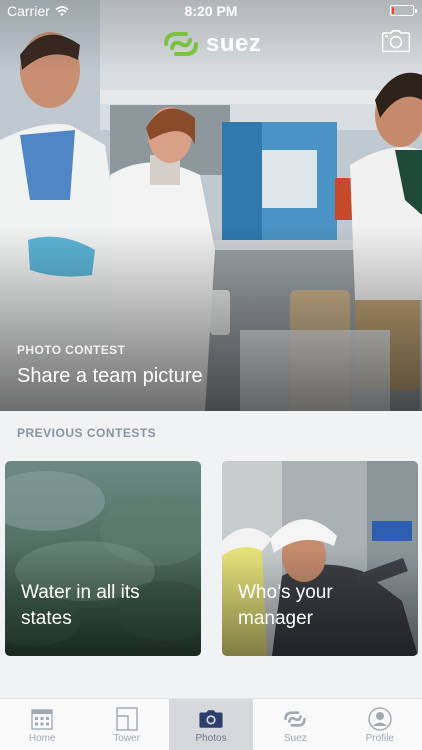 The height and width of the screenshot is (750, 422). What do you see at coordinates (126, 738) in the screenshot?
I see `tab-label: Tower` at bounding box center [126, 738].